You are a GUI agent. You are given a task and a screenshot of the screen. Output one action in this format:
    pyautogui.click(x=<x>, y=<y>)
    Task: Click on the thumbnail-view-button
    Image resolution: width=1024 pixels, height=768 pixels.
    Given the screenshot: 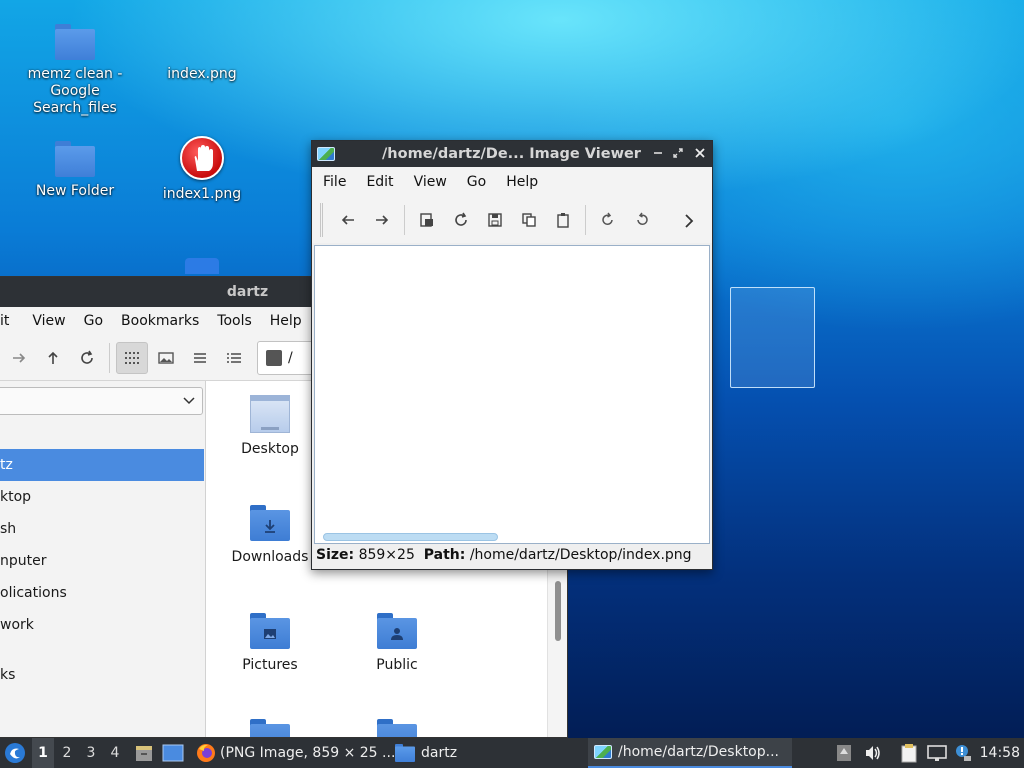 What is the action you would take?
    pyautogui.click(x=166, y=358)
    